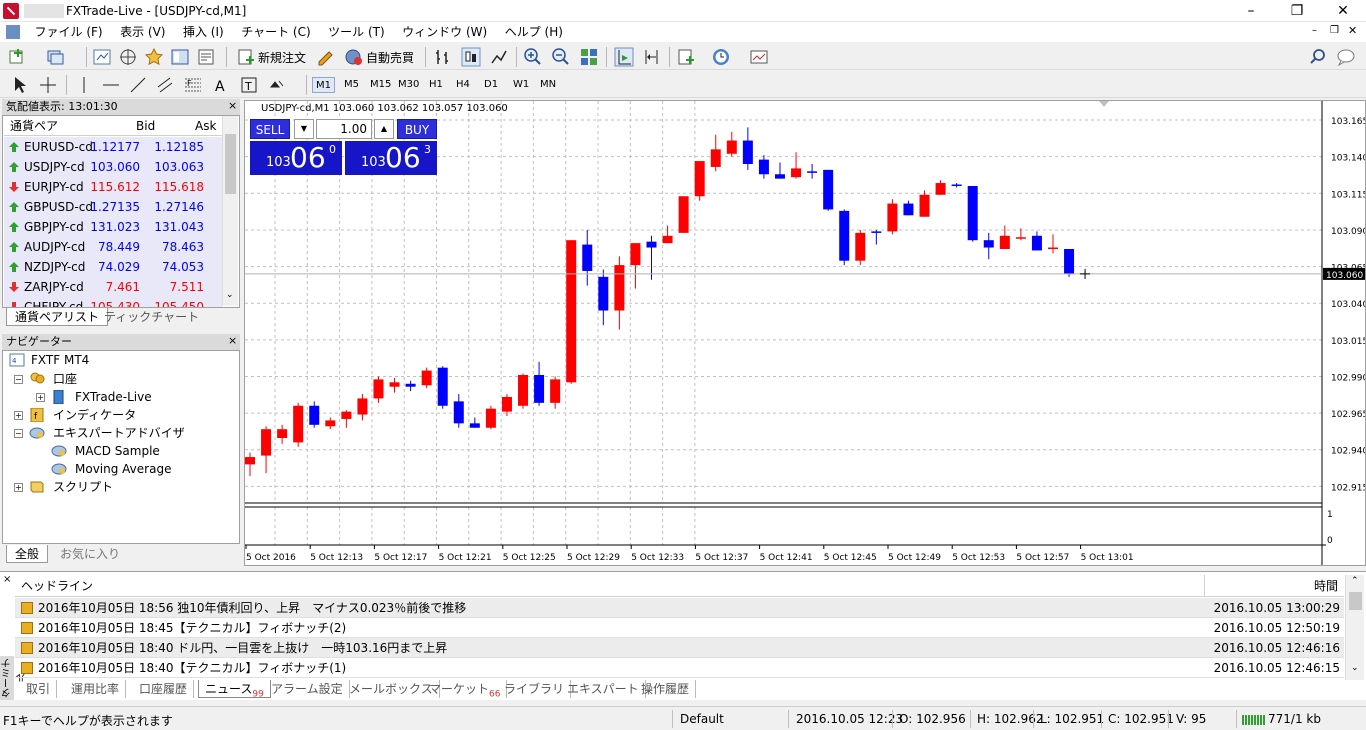 This screenshot has width=1366, height=730. I want to click on nav-indicators: インディケータ, so click(94, 415).